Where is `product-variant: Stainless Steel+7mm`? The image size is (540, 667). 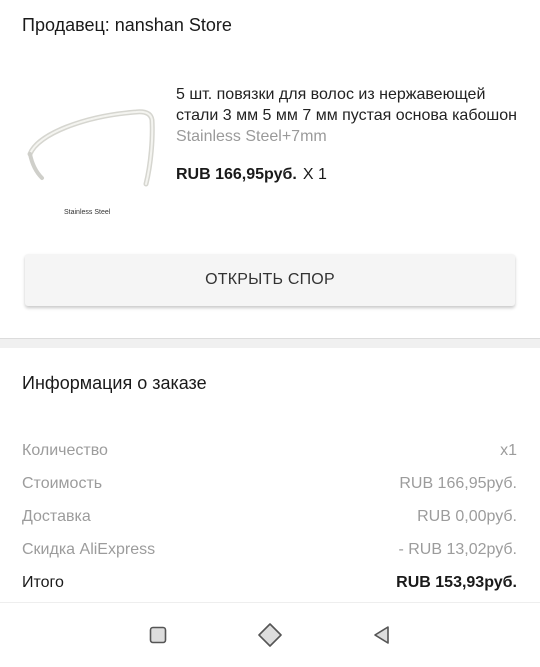 product-variant: Stainless Steel+7mm is located at coordinates (251, 136).